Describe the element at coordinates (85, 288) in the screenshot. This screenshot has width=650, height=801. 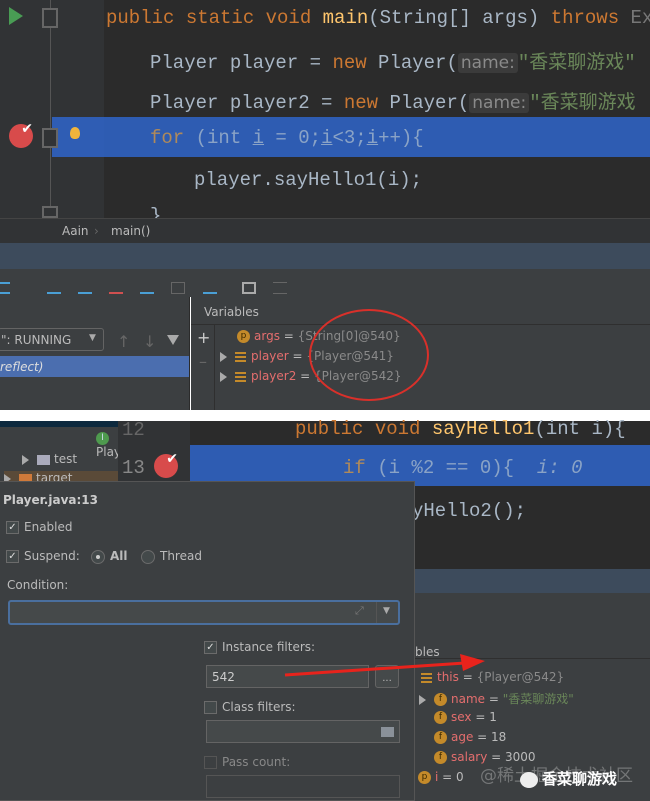
I see `step-into-icon` at that location.